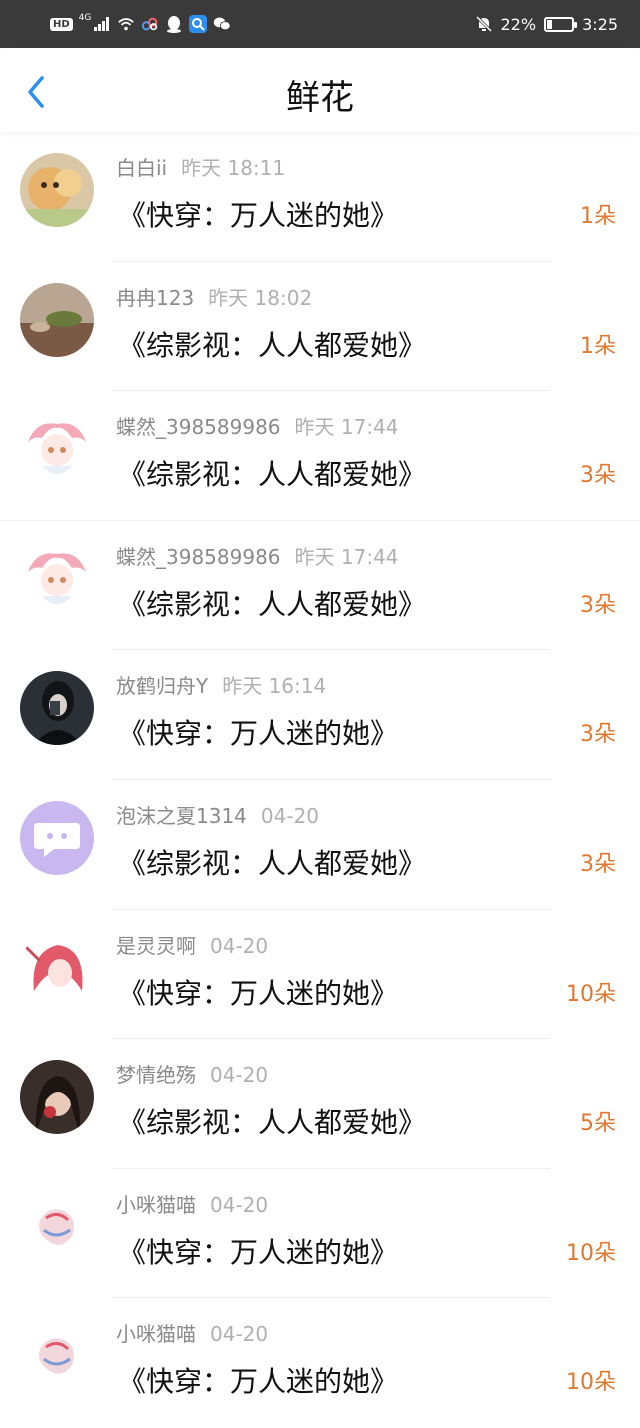 This screenshot has width=640, height=1428. I want to click on username: 是灵灵啊, so click(156, 946).